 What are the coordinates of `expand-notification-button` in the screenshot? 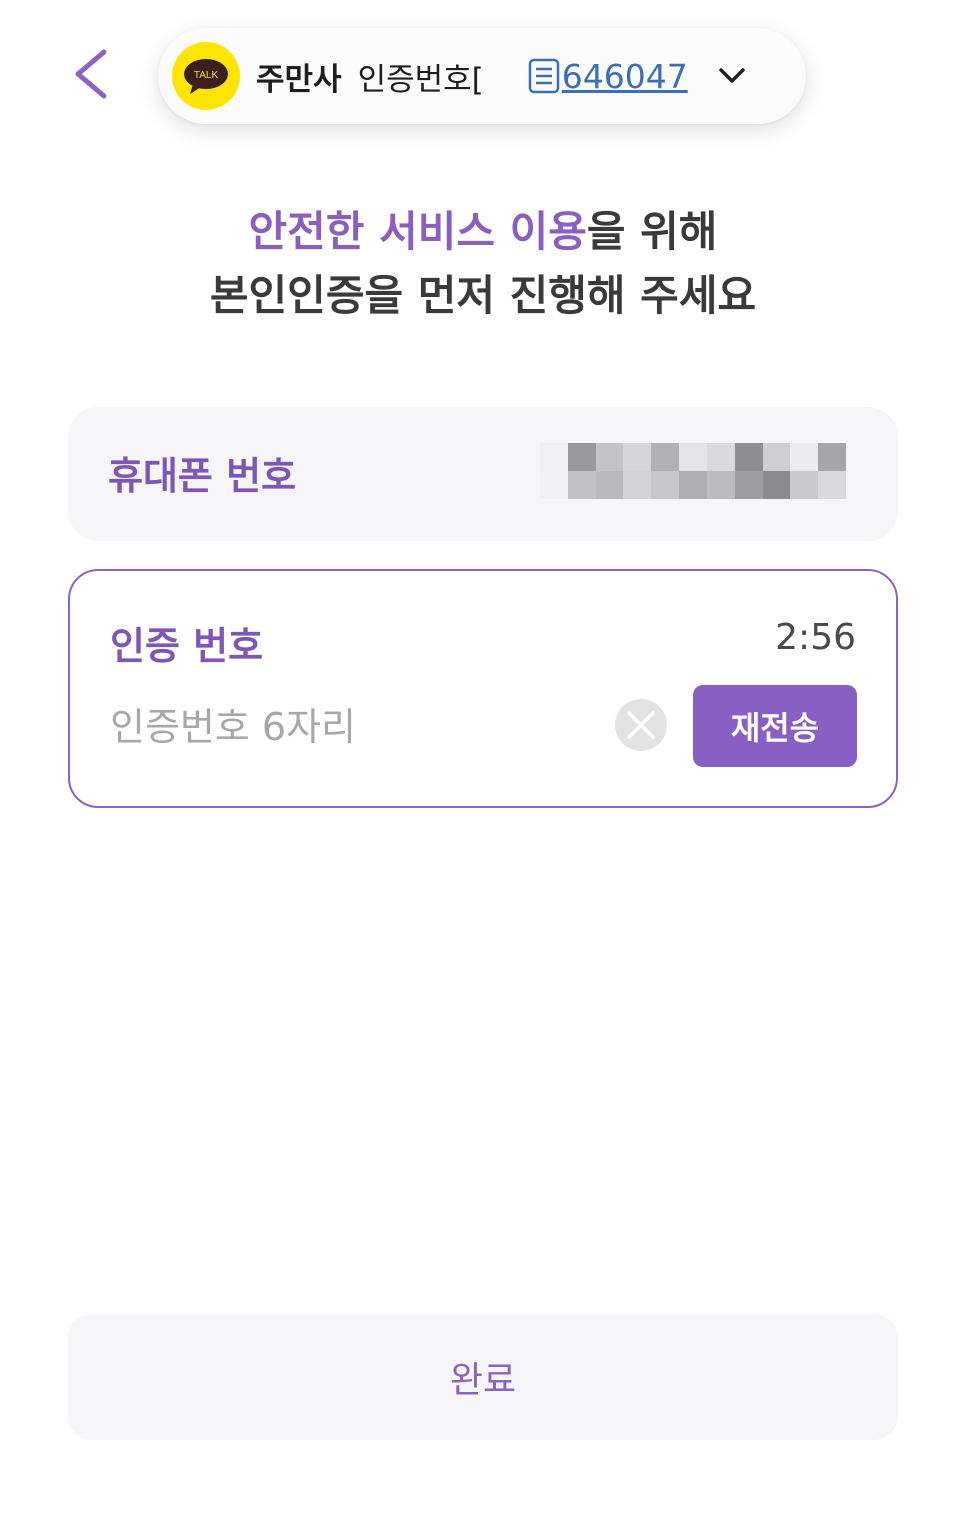 It's located at (732, 76).